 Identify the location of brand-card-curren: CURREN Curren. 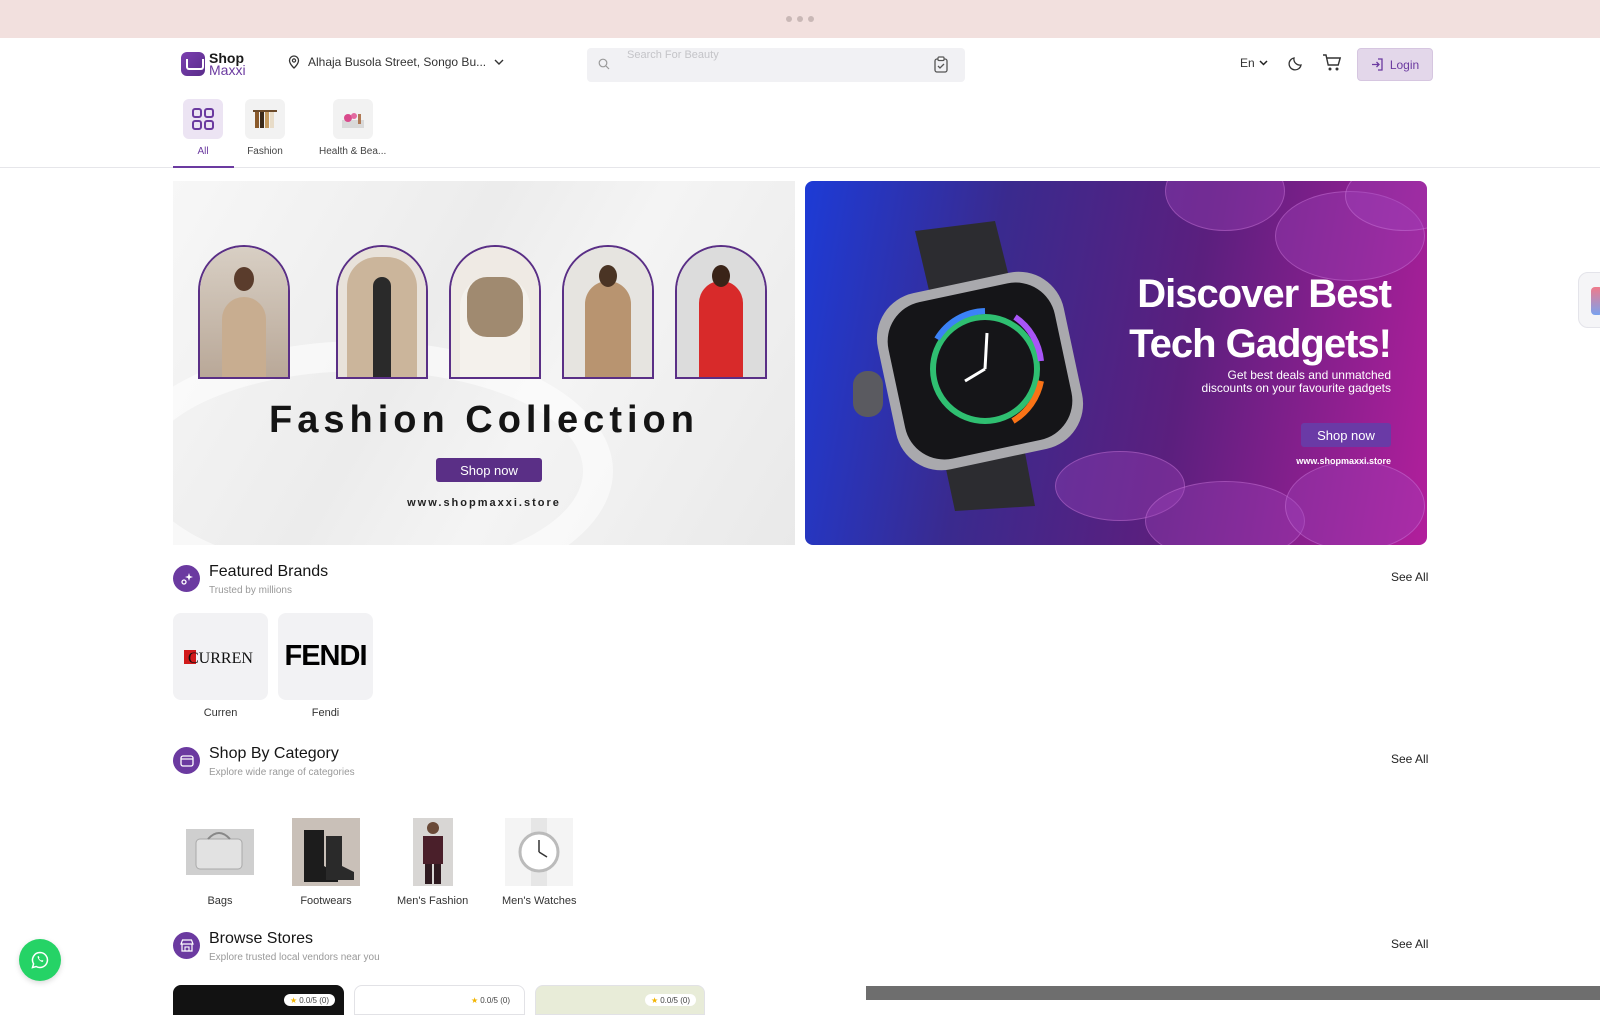
(220, 666).